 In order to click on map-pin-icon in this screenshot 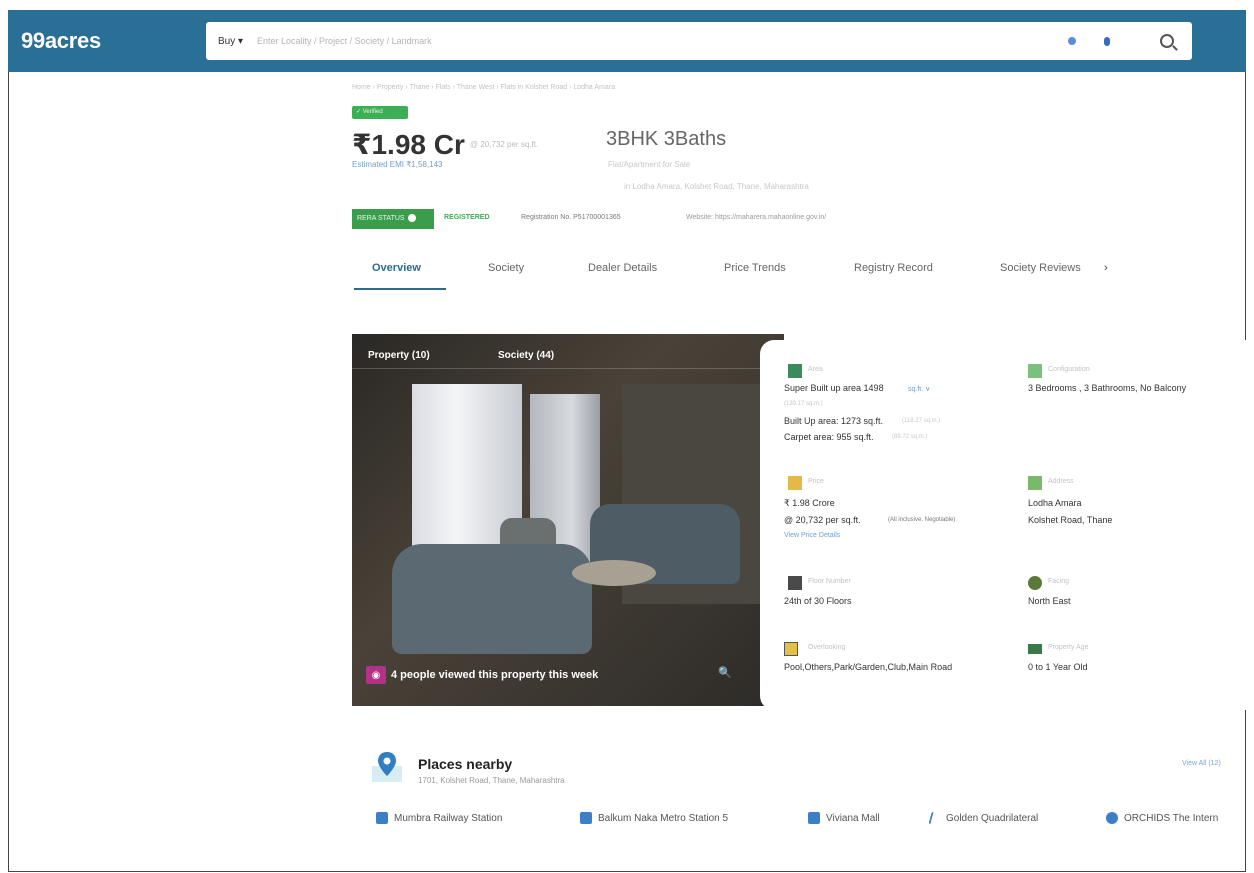, I will do `click(387, 767)`.